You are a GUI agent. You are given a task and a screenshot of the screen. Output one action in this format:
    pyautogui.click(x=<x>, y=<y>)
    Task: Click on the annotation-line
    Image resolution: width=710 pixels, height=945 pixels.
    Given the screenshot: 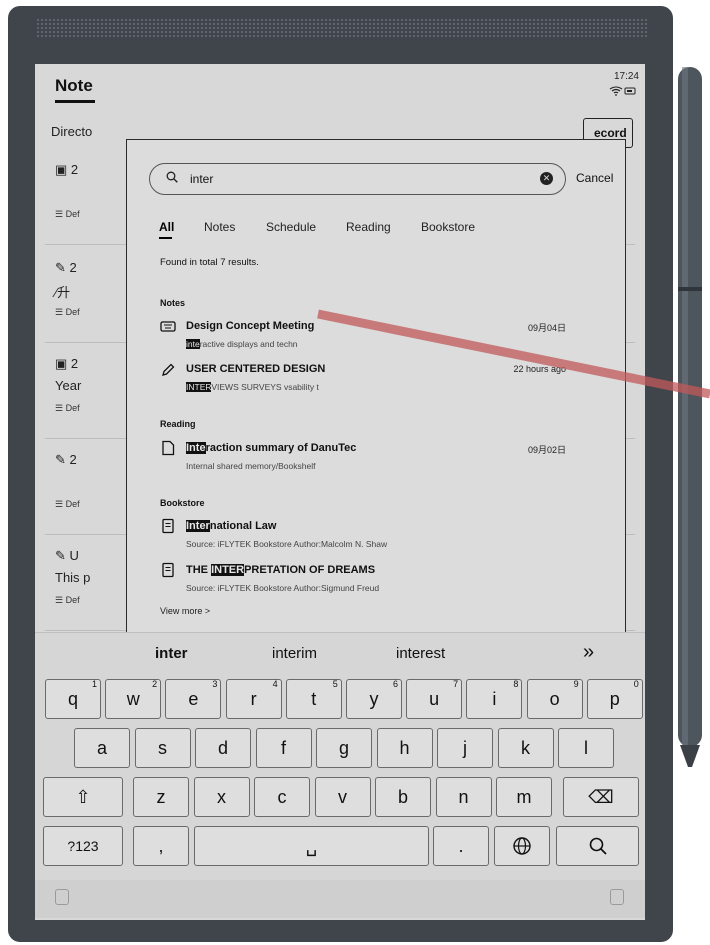 What is the action you would take?
    pyautogui.click(x=513, y=354)
    